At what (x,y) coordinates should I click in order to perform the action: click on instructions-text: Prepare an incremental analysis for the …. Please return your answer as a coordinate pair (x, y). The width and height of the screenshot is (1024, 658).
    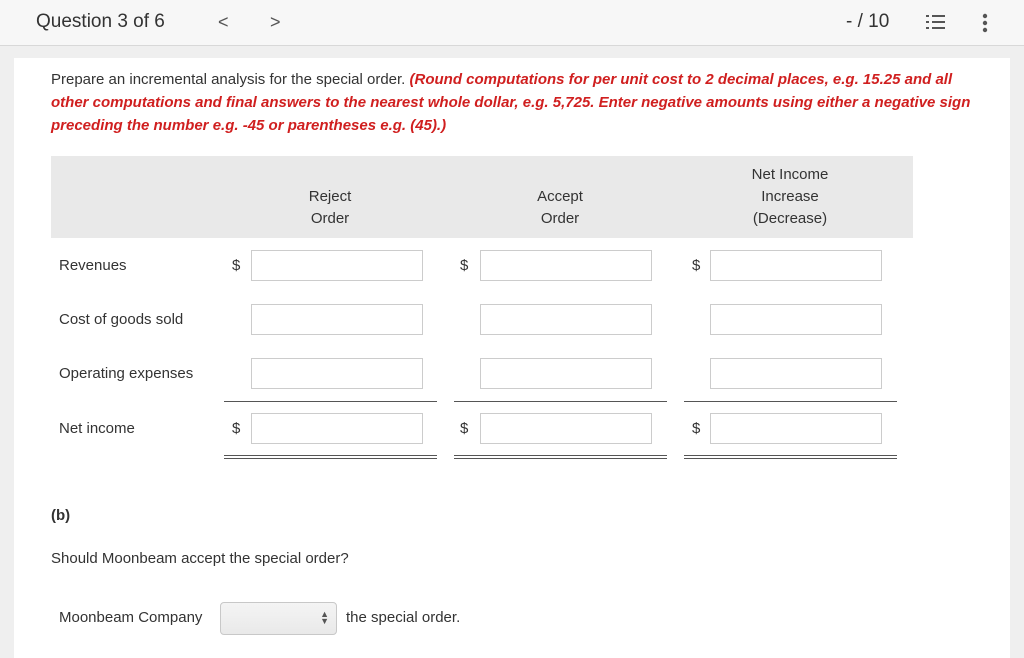
    Looking at the image, I should click on (230, 79).